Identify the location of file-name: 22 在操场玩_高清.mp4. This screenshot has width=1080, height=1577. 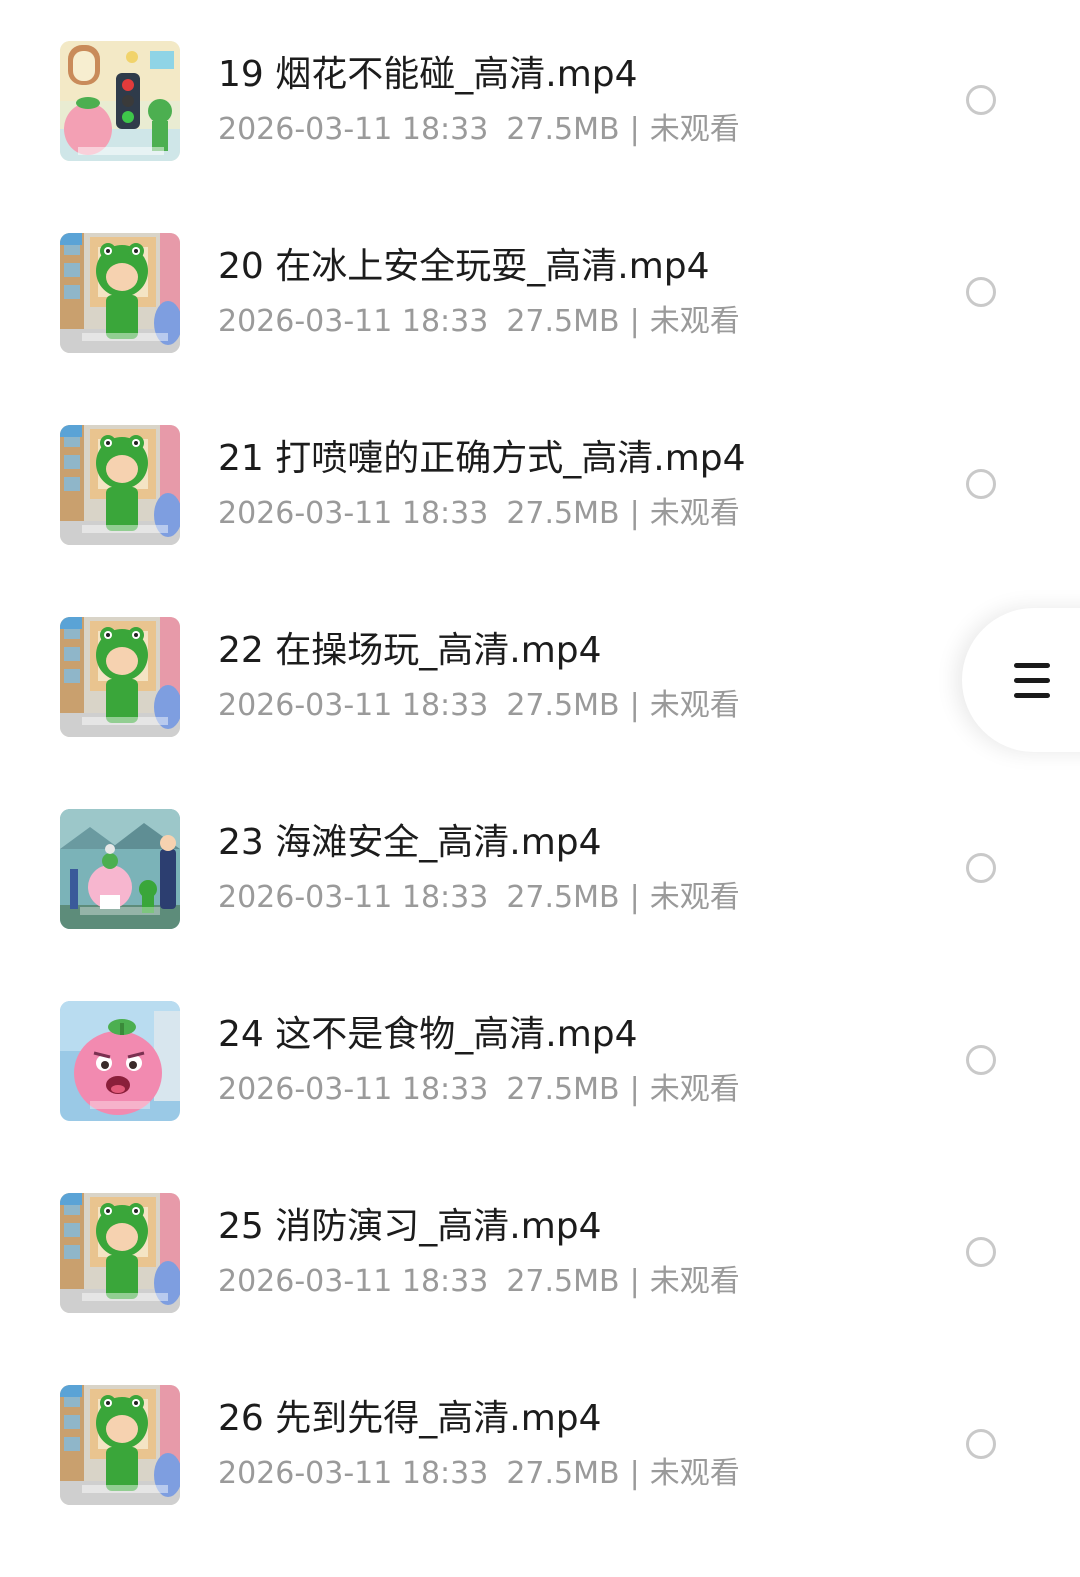
(410, 650).